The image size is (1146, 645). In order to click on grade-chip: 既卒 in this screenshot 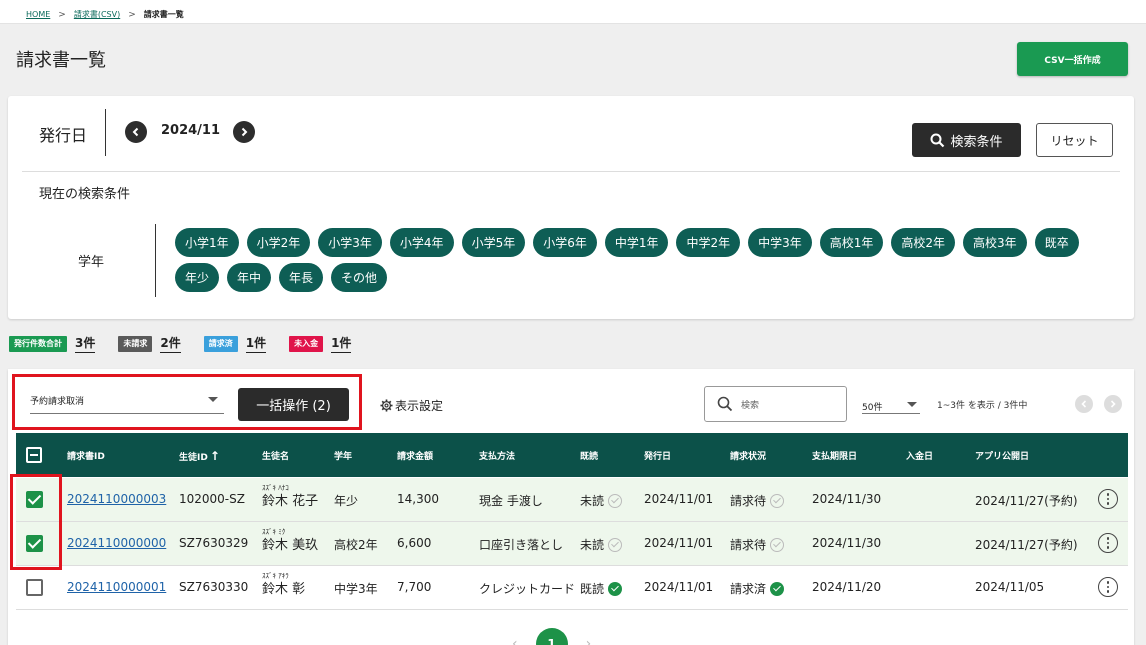, I will do `click(1056, 242)`.